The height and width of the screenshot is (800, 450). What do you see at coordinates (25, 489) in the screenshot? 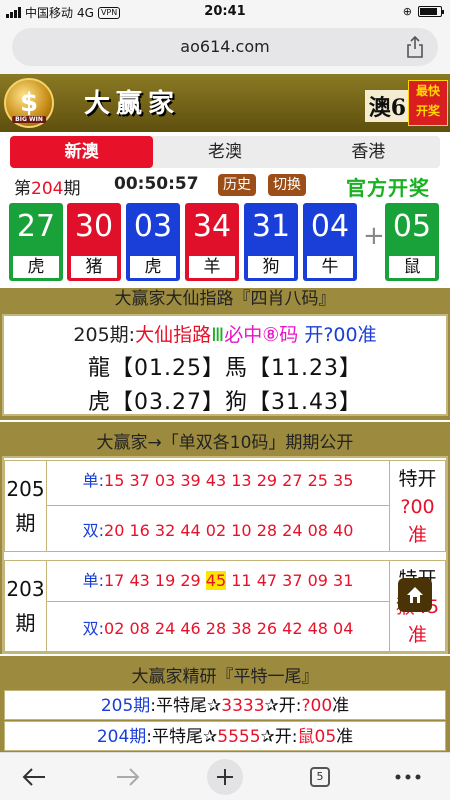
I see `group-period-num: 205` at bounding box center [25, 489].